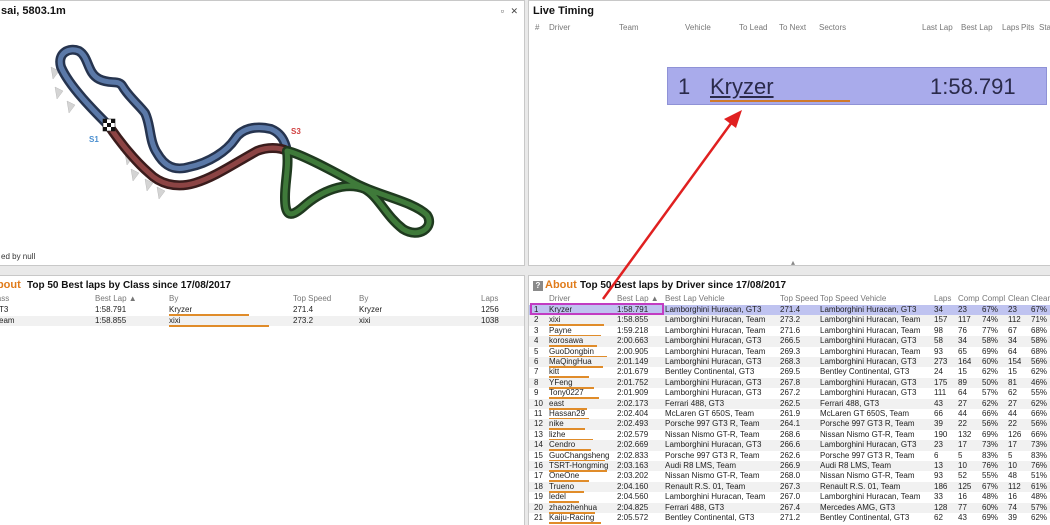  I want to click on about-link: About, so click(10, 285).